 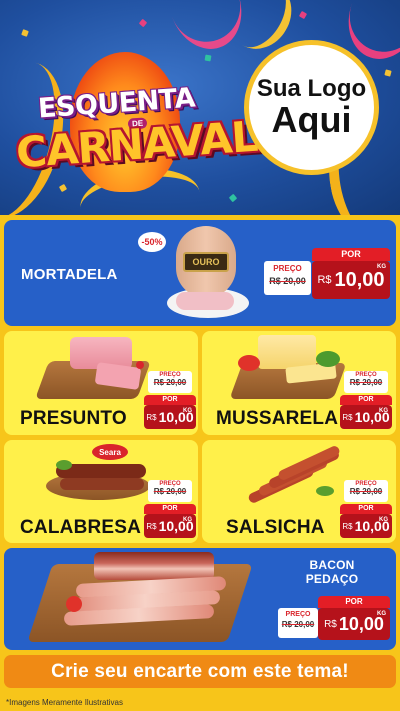 I want to click on logo-line1: Sua Logo, so click(x=311, y=88).